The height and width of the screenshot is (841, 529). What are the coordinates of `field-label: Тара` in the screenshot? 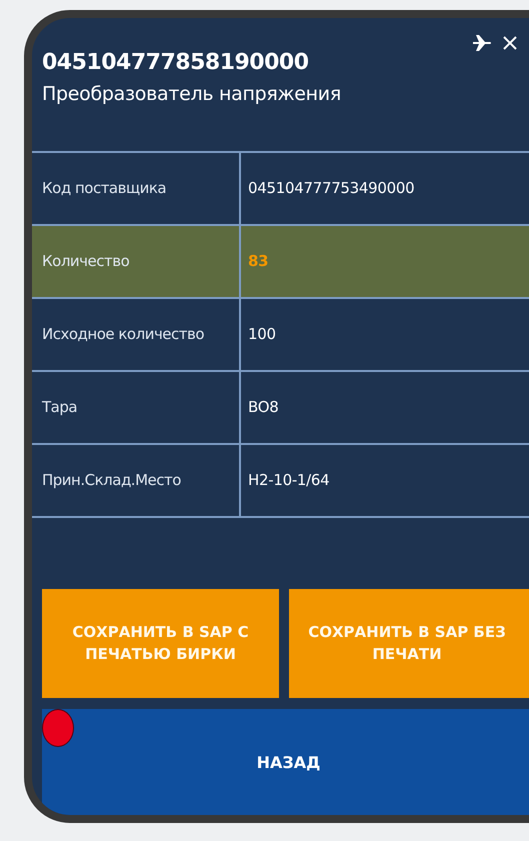 It's located at (136, 407).